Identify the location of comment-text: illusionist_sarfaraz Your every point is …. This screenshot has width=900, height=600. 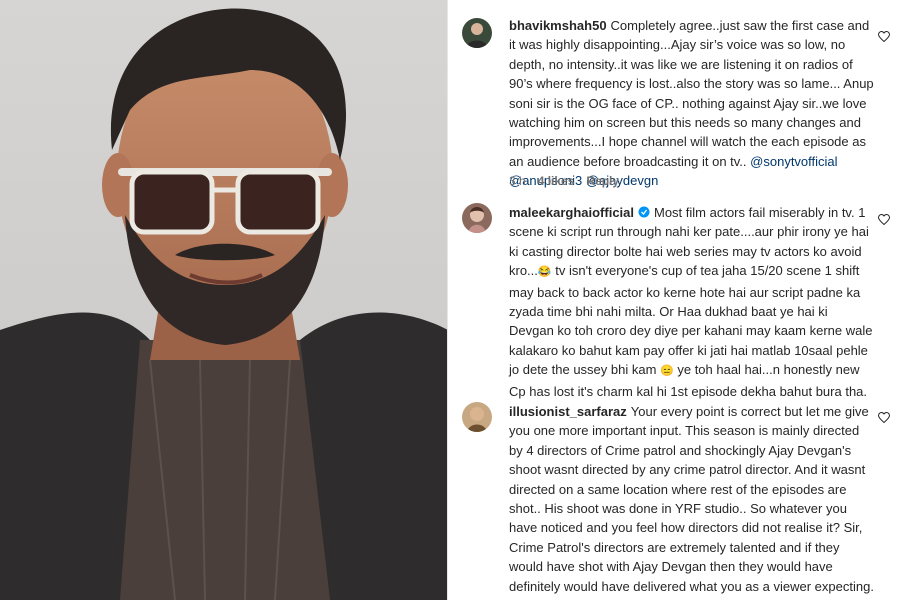
(691, 501).